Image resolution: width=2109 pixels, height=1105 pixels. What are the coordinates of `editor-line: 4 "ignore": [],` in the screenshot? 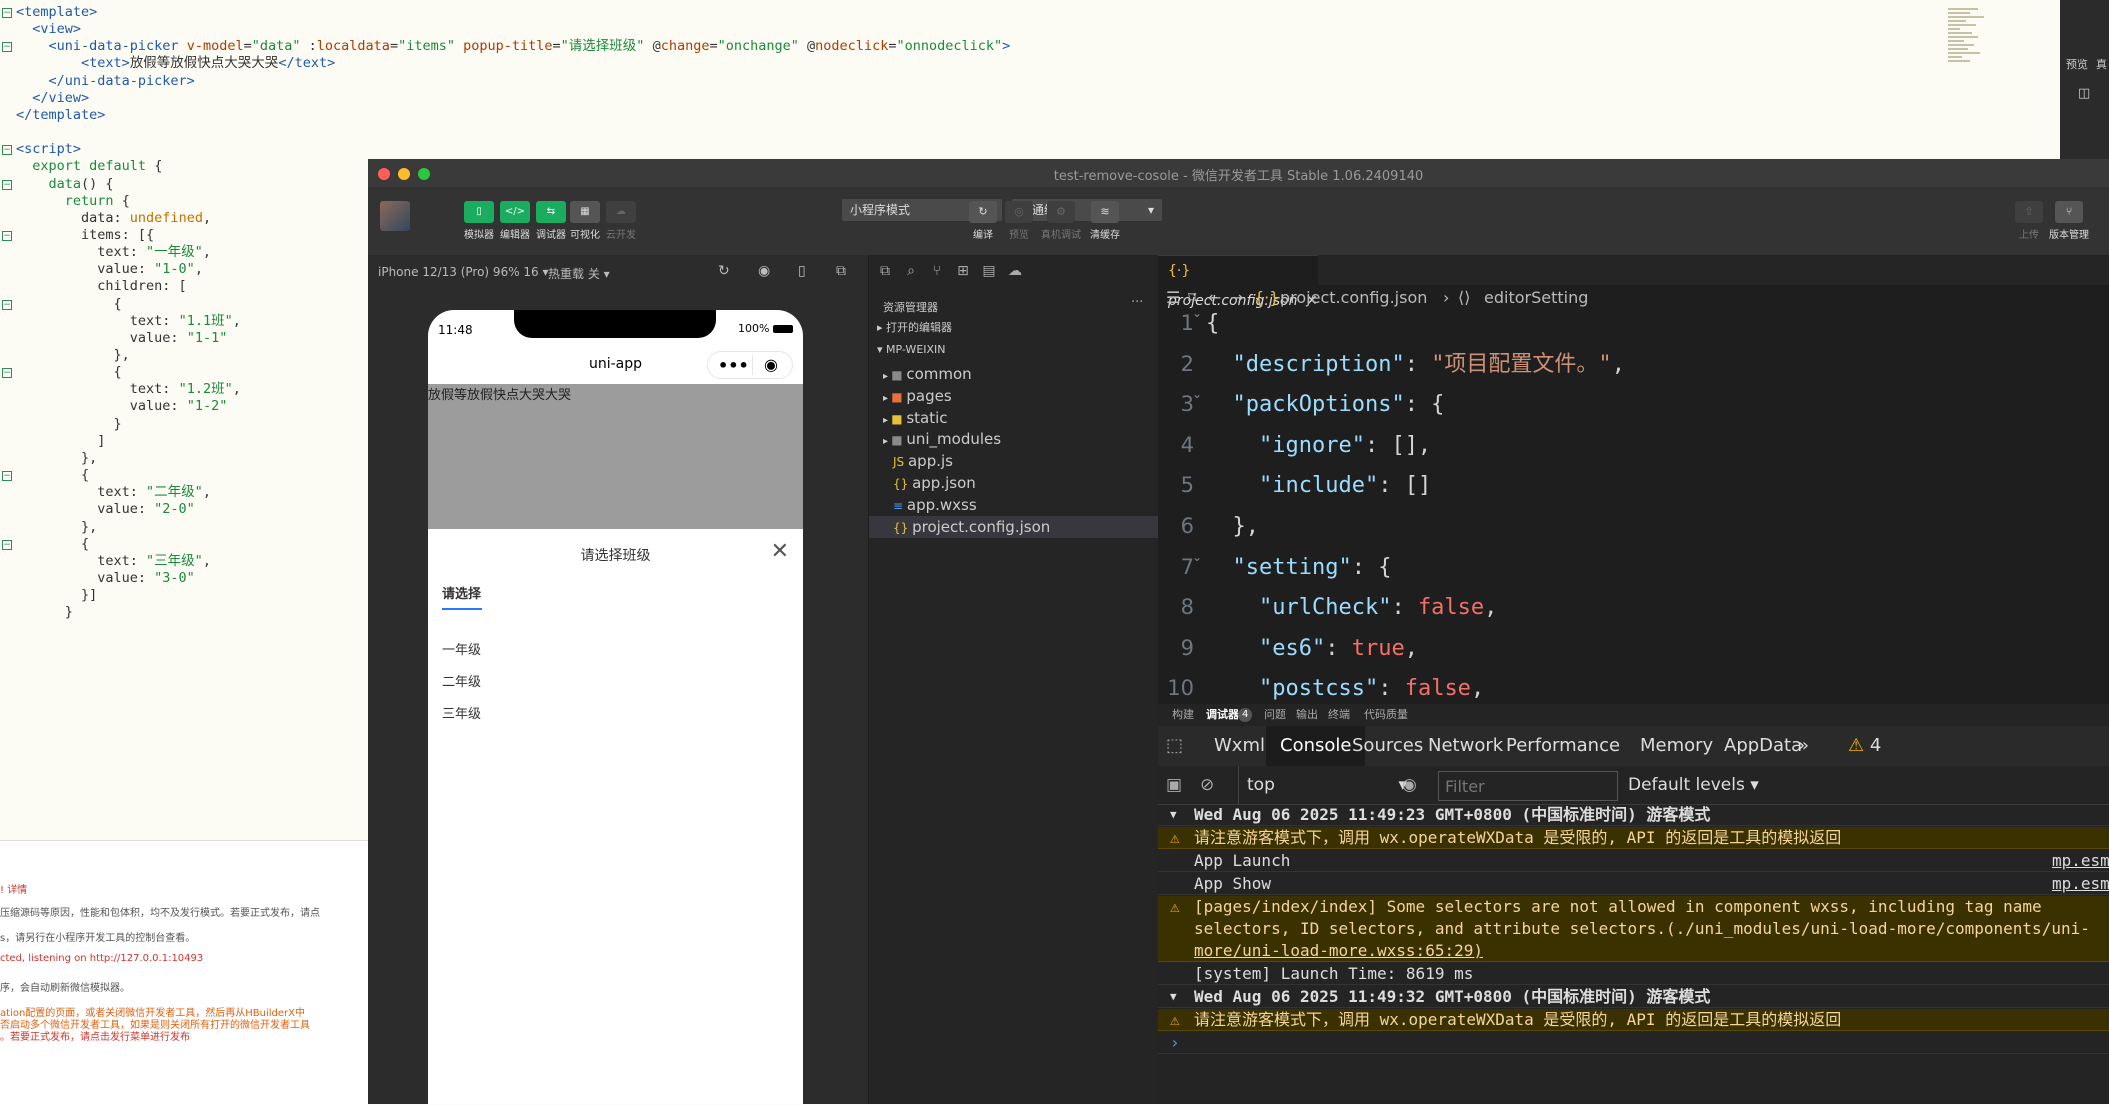 It's located at (1633, 445).